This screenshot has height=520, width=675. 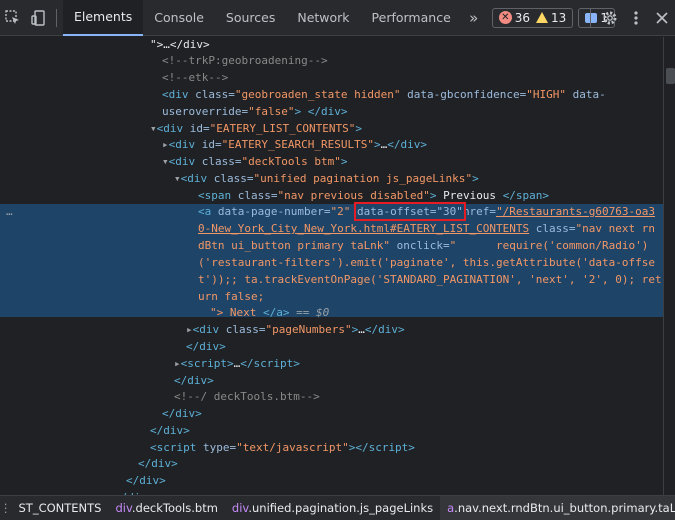 What do you see at coordinates (662, 18) in the screenshot?
I see `close-icon` at bounding box center [662, 18].